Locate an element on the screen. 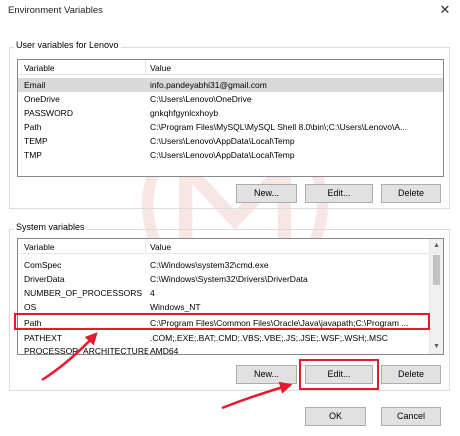 Image resolution: width=460 pixels, height=436 pixels. cancel-button: Cancel is located at coordinates (411, 416).